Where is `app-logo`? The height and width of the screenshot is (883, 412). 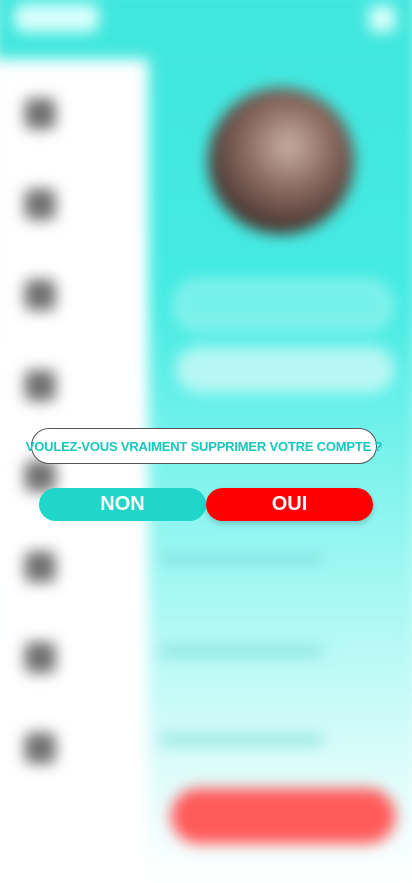
app-logo is located at coordinates (56, 18).